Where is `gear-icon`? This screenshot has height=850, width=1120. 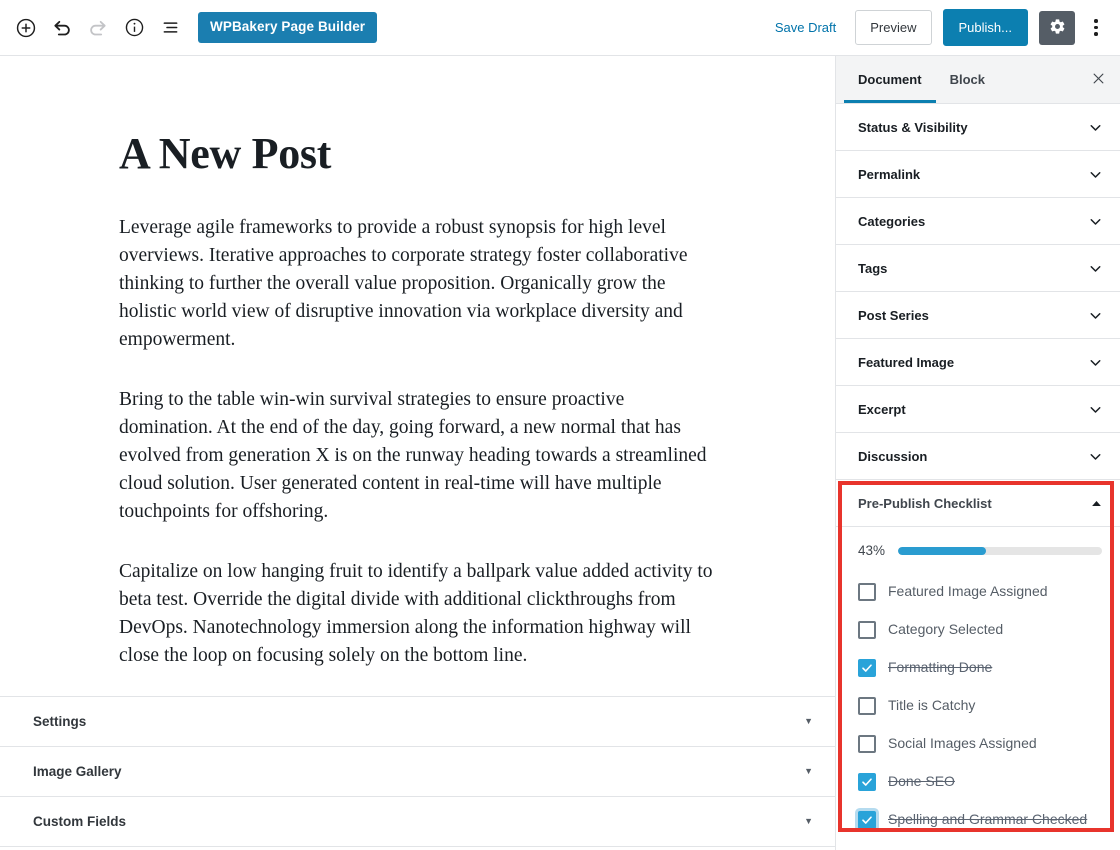
gear-icon is located at coordinates (1057, 28).